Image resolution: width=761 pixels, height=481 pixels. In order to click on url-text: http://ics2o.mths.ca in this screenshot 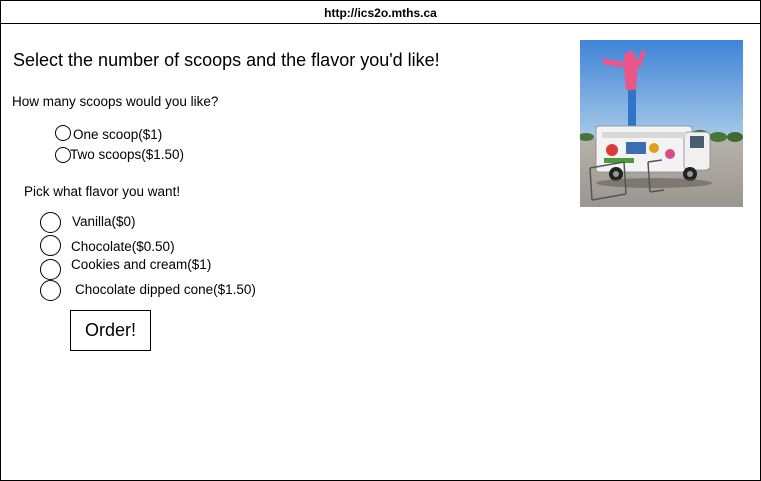, I will do `click(380, 13)`.